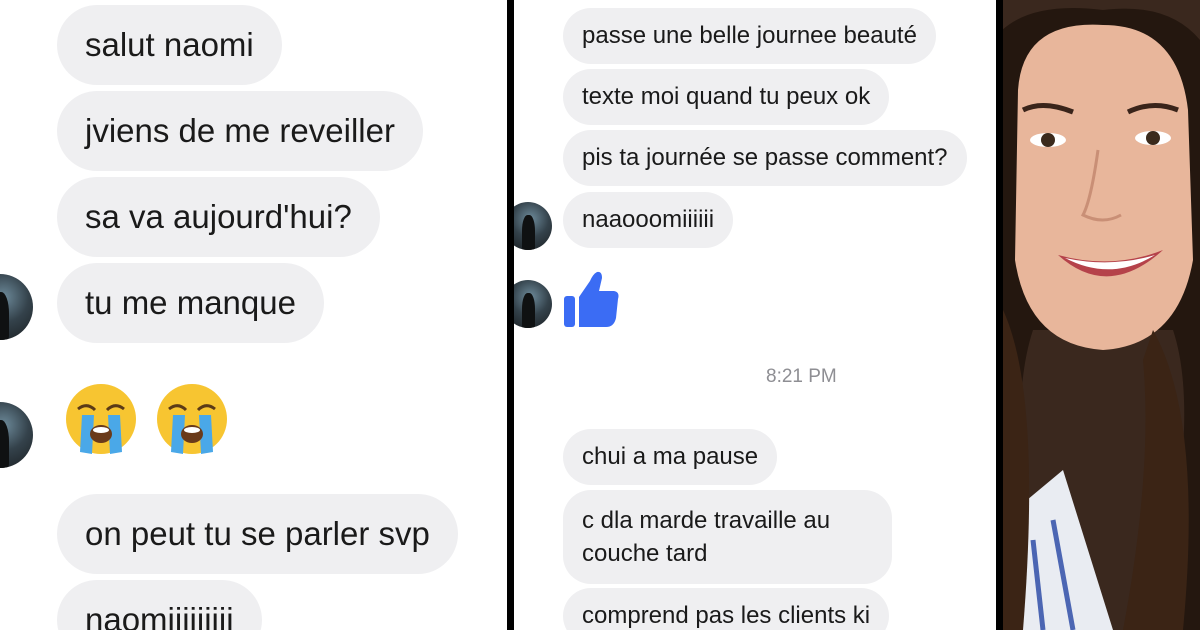 Image resolution: width=1200 pixels, height=630 pixels. Describe the element at coordinates (190, 303) in the screenshot. I see `message-bubble: tu me manque` at that location.